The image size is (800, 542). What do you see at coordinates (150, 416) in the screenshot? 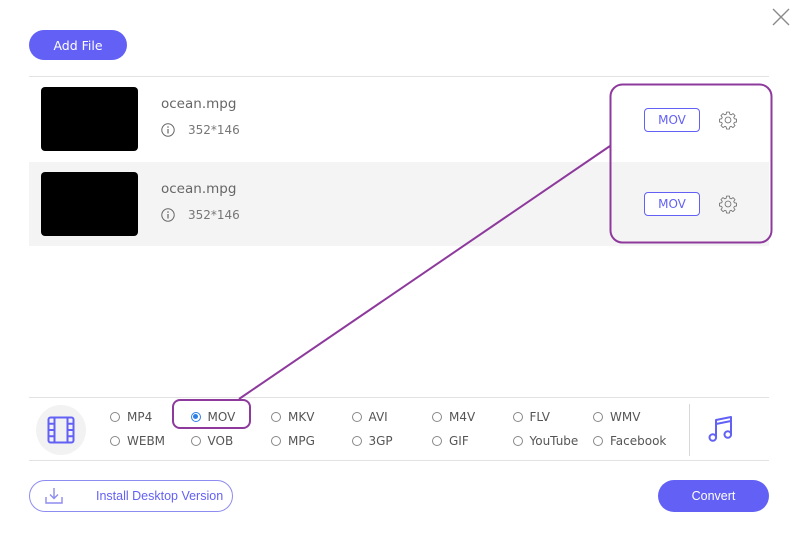
I see `format-option-mp4: MP4` at bounding box center [150, 416].